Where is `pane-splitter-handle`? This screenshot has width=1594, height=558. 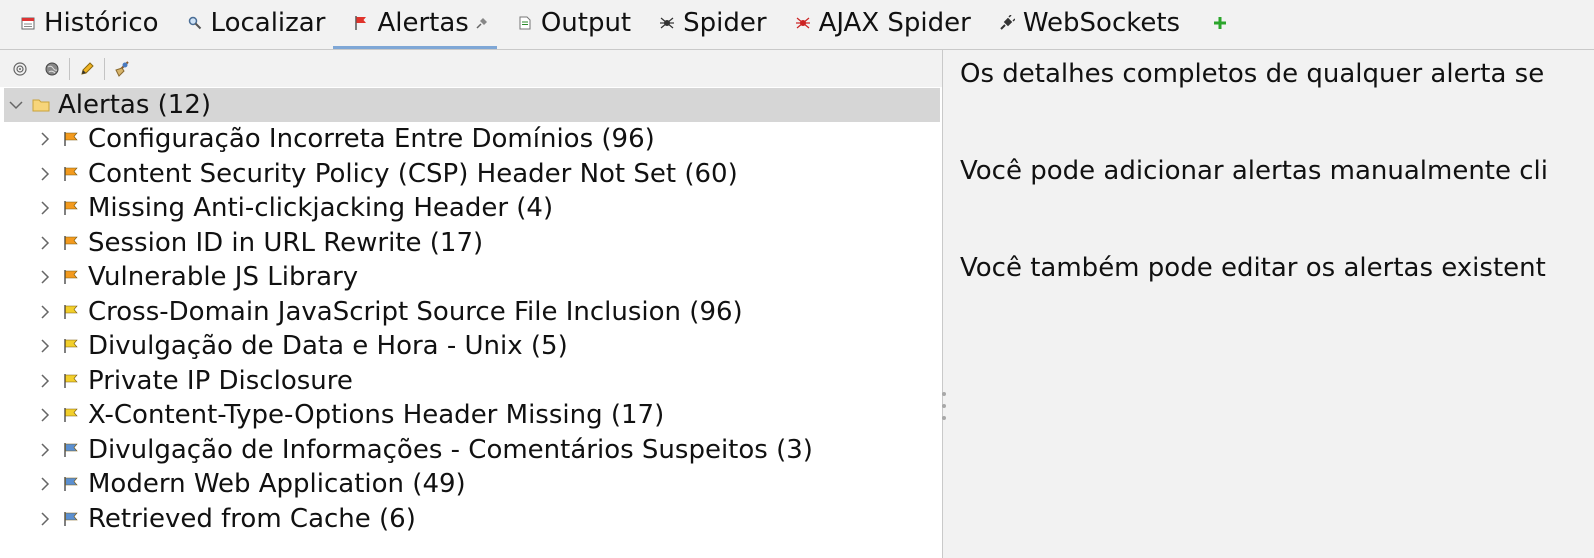 pane-splitter-handle is located at coordinates (944, 406).